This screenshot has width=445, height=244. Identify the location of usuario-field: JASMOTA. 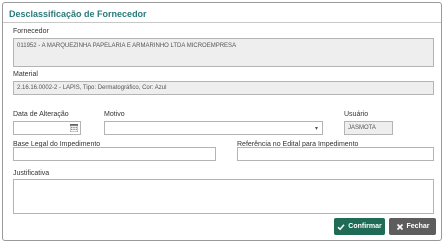
(368, 128).